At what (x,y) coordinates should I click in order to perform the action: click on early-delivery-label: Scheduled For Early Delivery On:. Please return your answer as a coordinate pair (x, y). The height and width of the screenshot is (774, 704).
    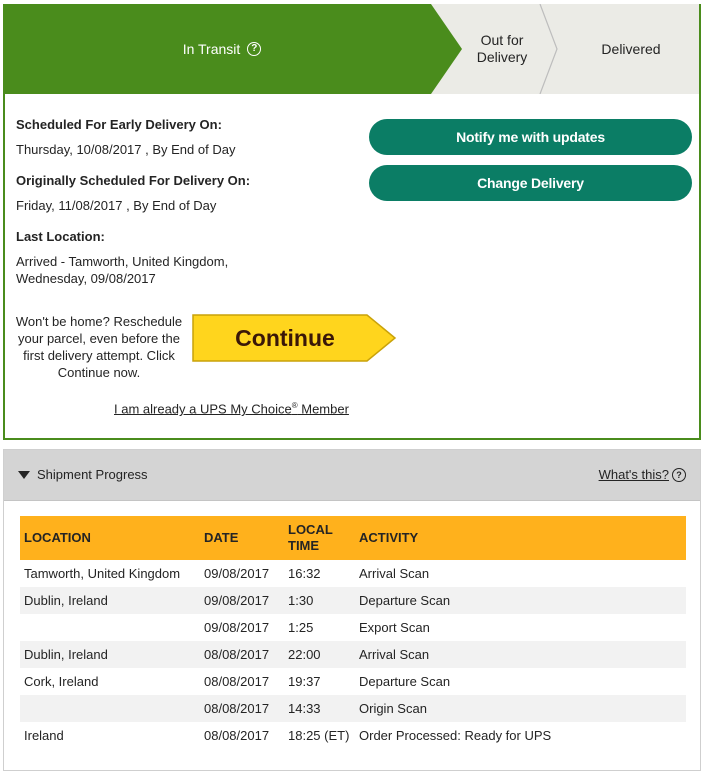
    Looking at the image, I should click on (119, 124).